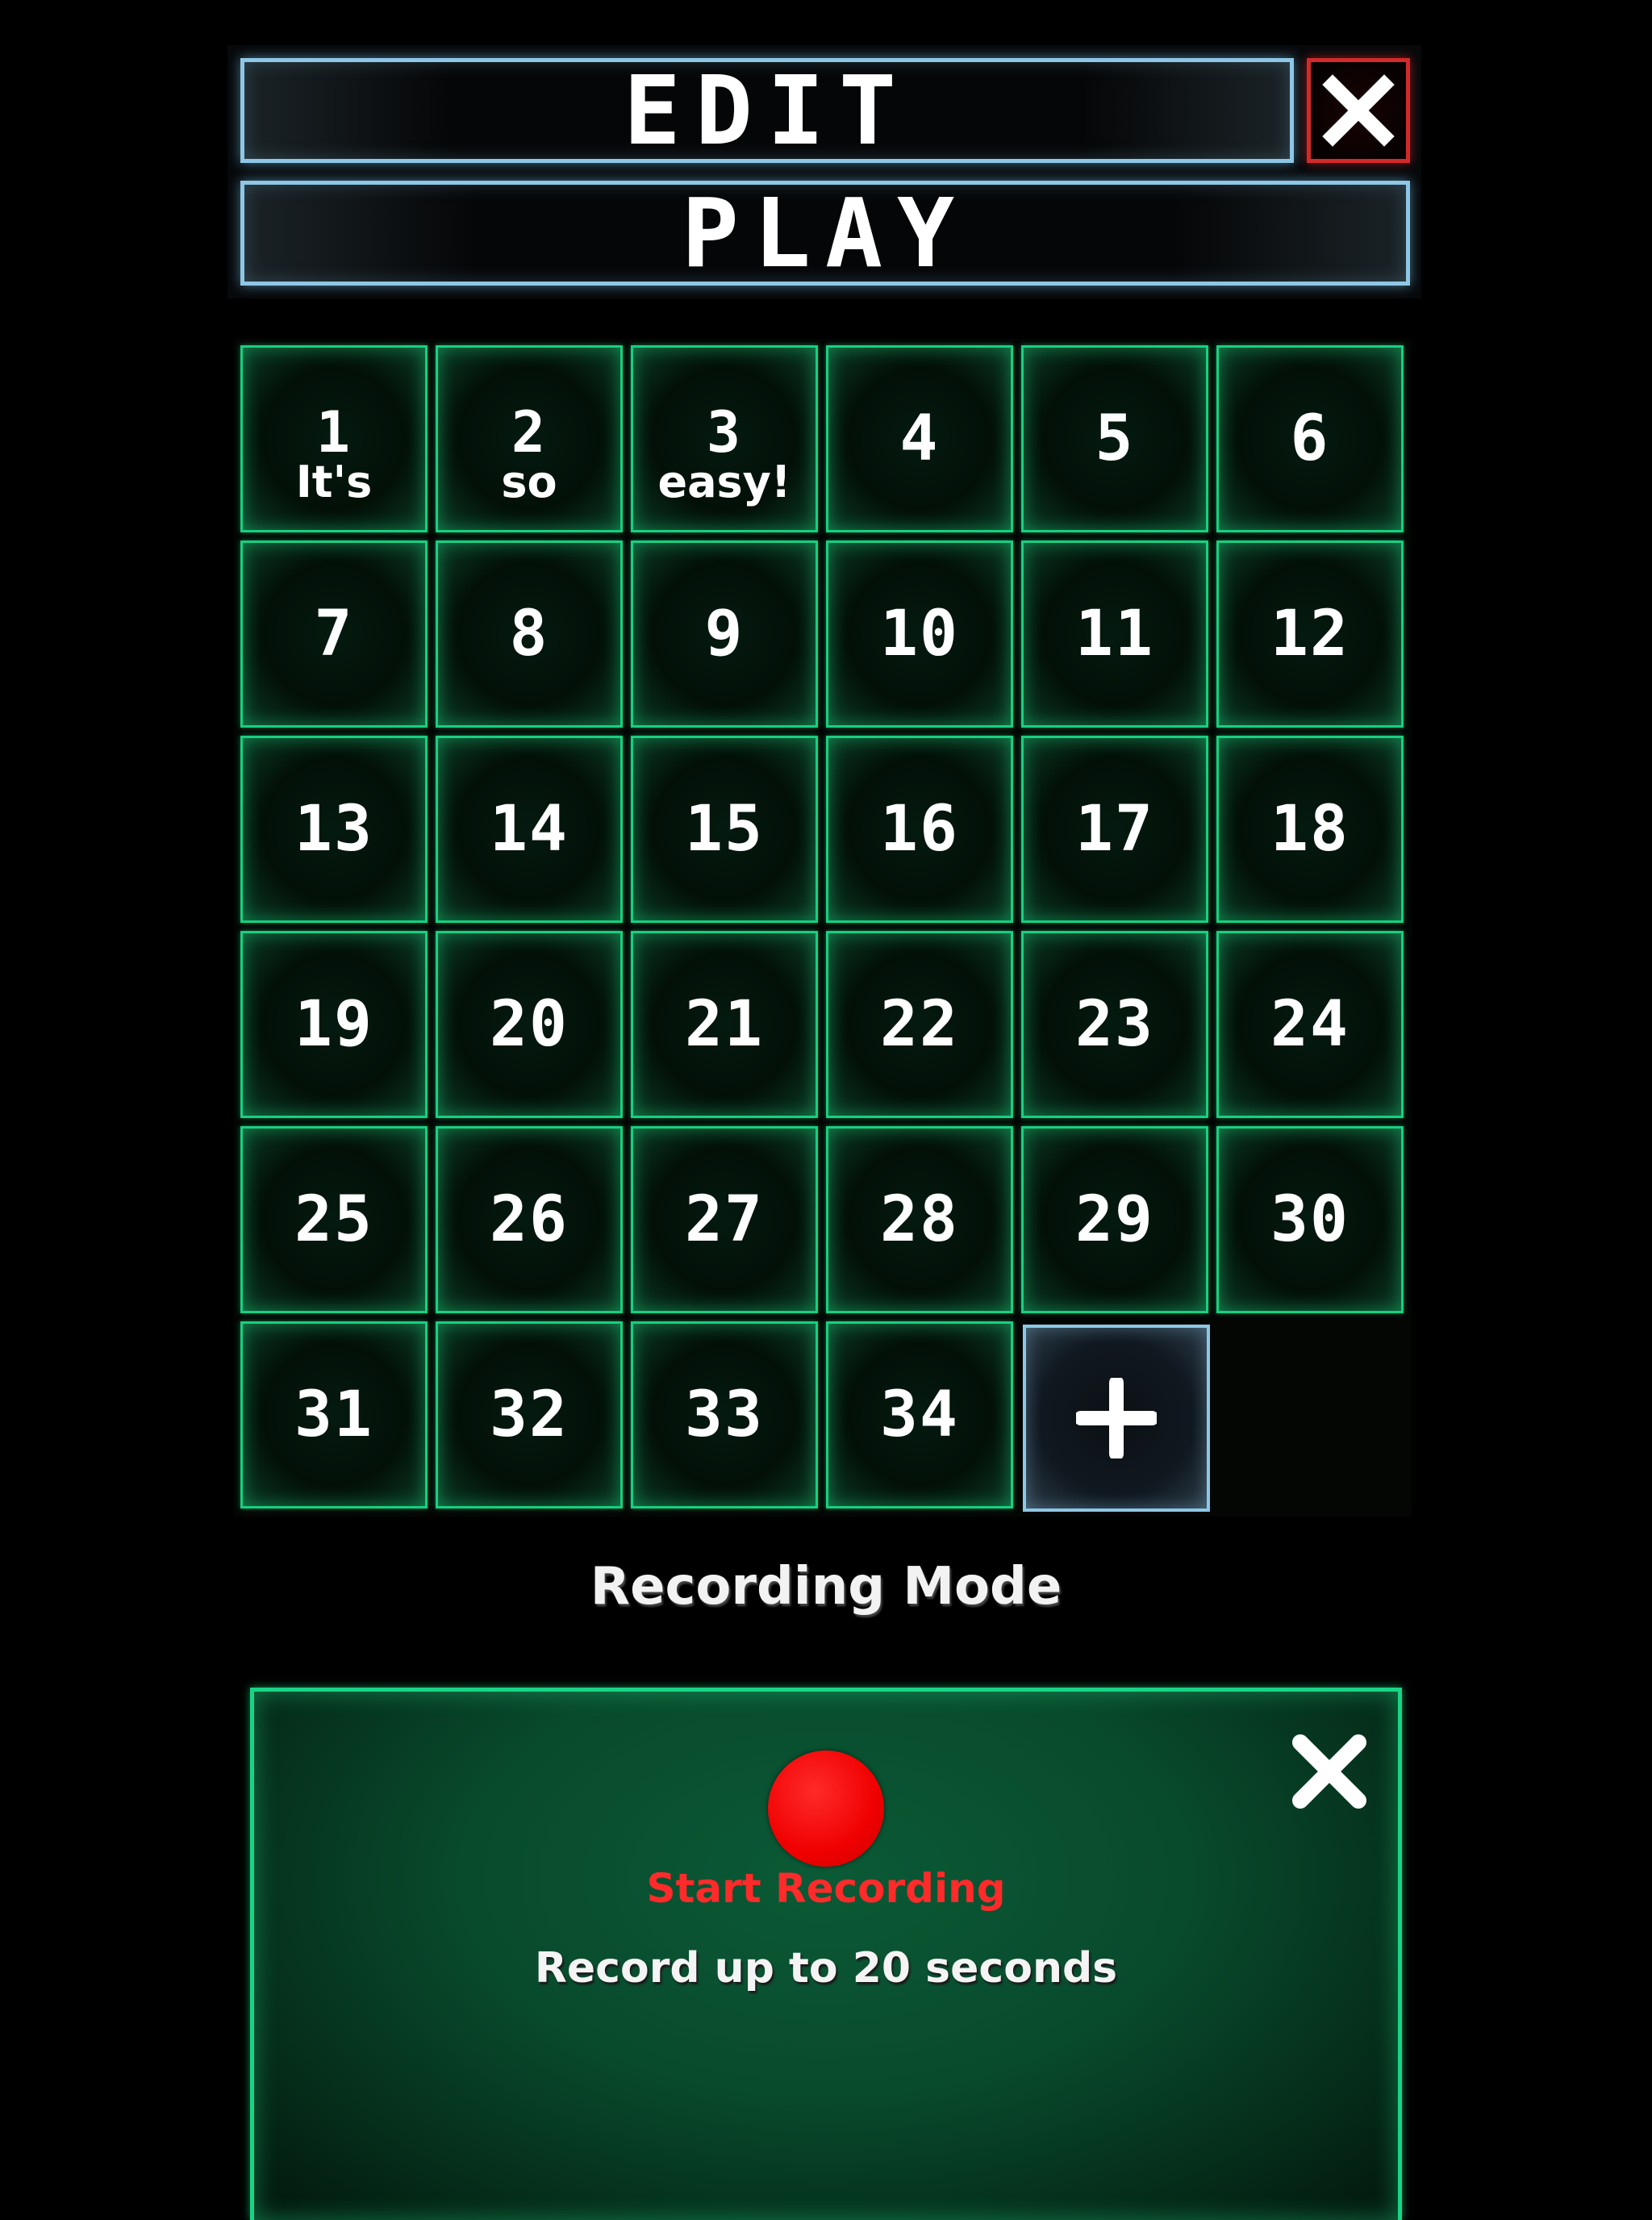  Describe the element at coordinates (724, 482) in the screenshot. I see `sound-pad-label: easy!` at that location.